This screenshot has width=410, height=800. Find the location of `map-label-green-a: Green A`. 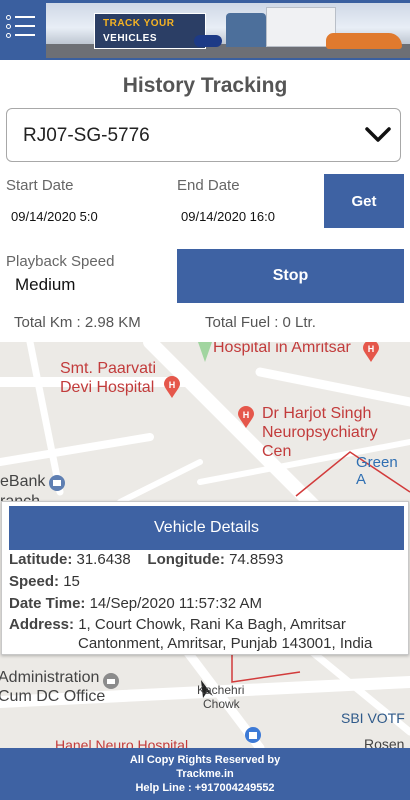

map-label-green-a: Green A is located at coordinates (377, 471).